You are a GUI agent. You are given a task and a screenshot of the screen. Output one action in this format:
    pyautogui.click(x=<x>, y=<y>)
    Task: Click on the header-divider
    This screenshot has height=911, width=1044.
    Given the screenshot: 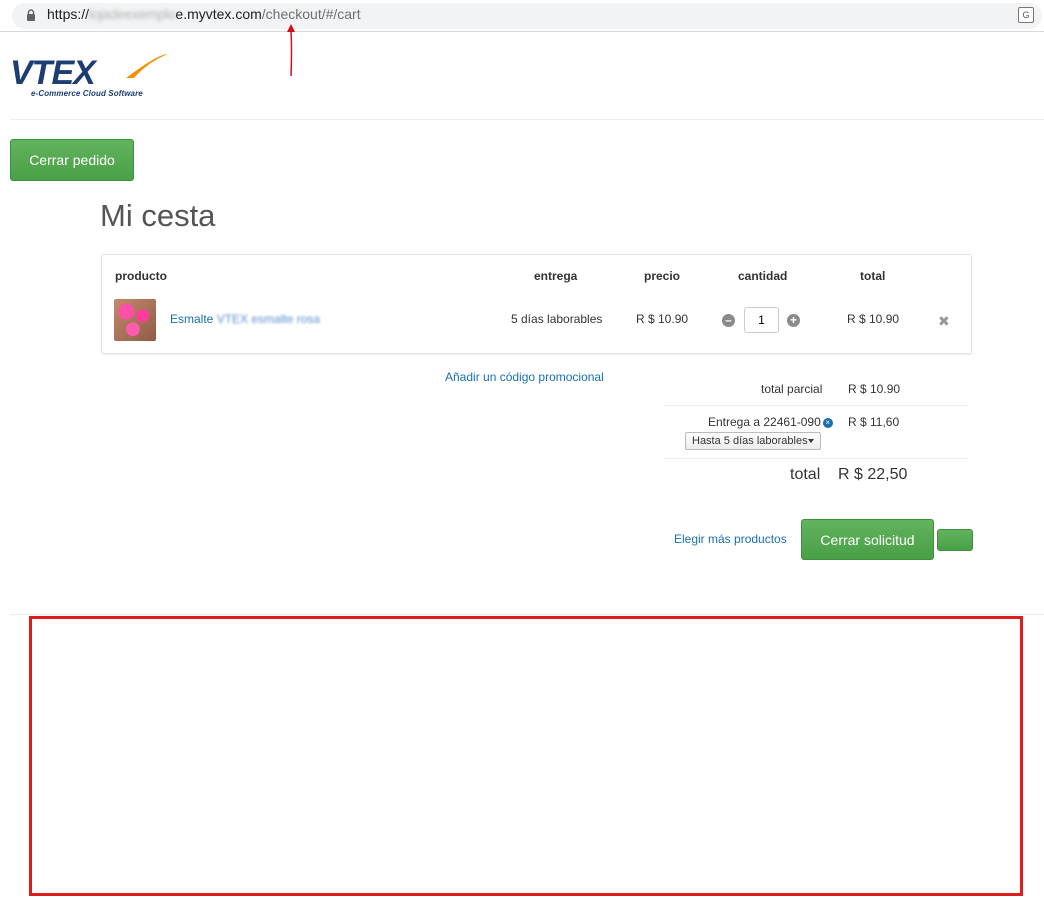 What is the action you would take?
    pyautogui.click(x=527, y=119)
    